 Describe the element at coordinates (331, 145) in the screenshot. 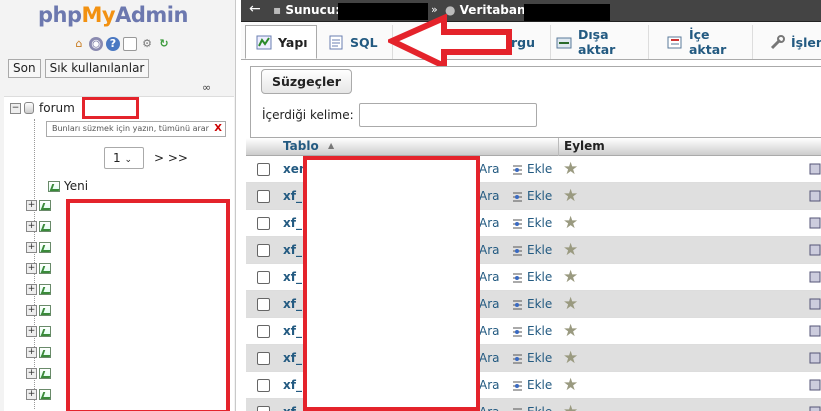

I see `sort-asc-icon: ▲` at that location.